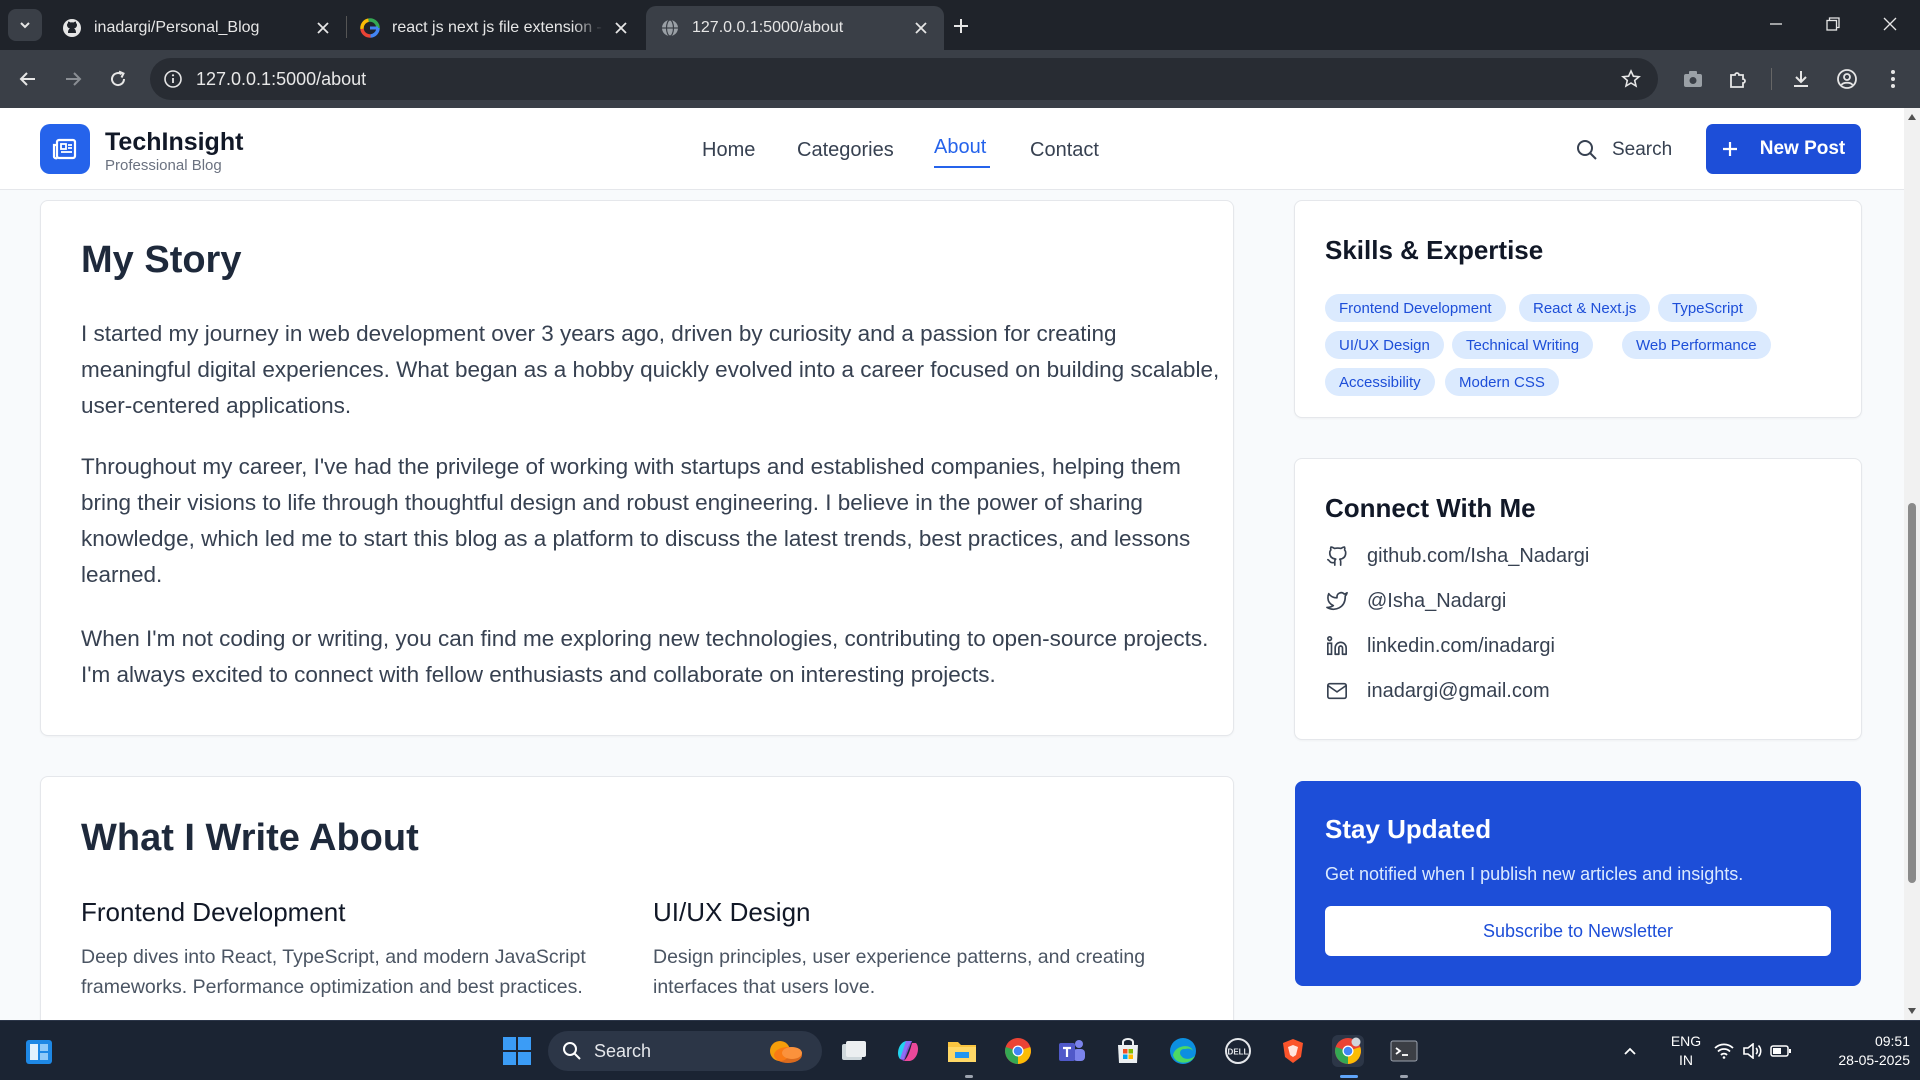  I want to click on bookmark-star-icon, so click(1631, 79).